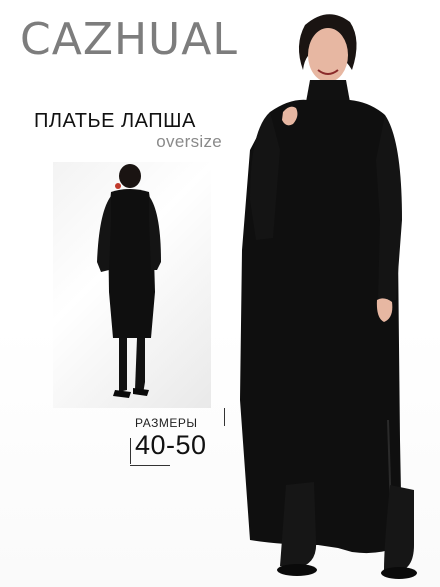 The height and width of the screenshot is (587, 440). What do you see at coordinates (298, 525) in the screenshot?
I see `left-boot` at bounding box center [298, 525].